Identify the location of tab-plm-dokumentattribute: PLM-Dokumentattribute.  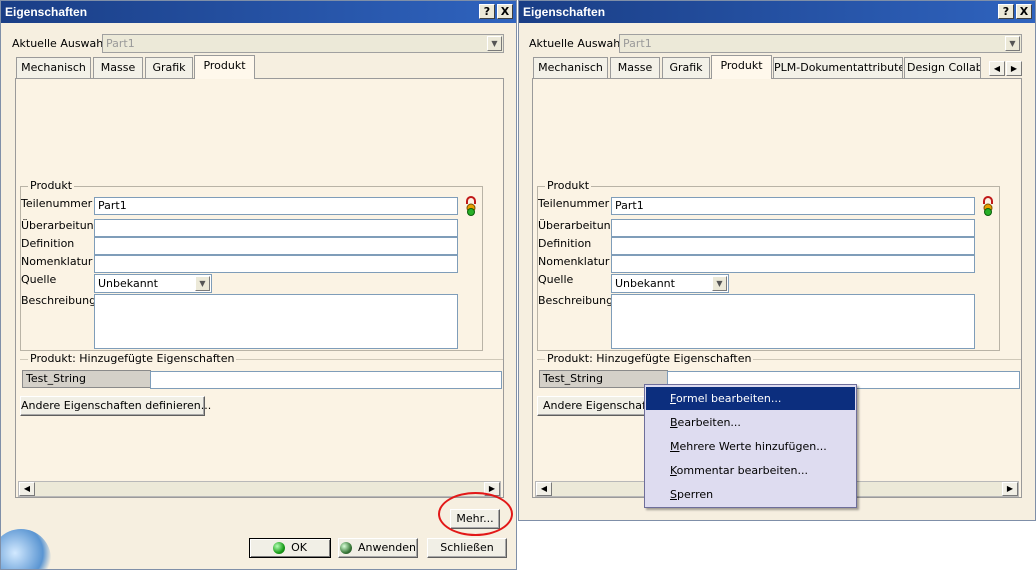
(838, 67).